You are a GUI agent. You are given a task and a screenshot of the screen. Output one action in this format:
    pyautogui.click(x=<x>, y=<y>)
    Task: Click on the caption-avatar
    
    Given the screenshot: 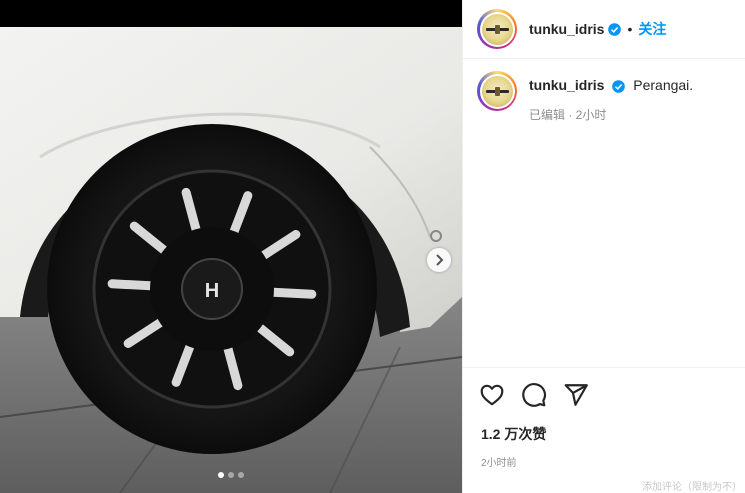 What is the action you would take?
    pyautogui.click(x=497, y=91)
    